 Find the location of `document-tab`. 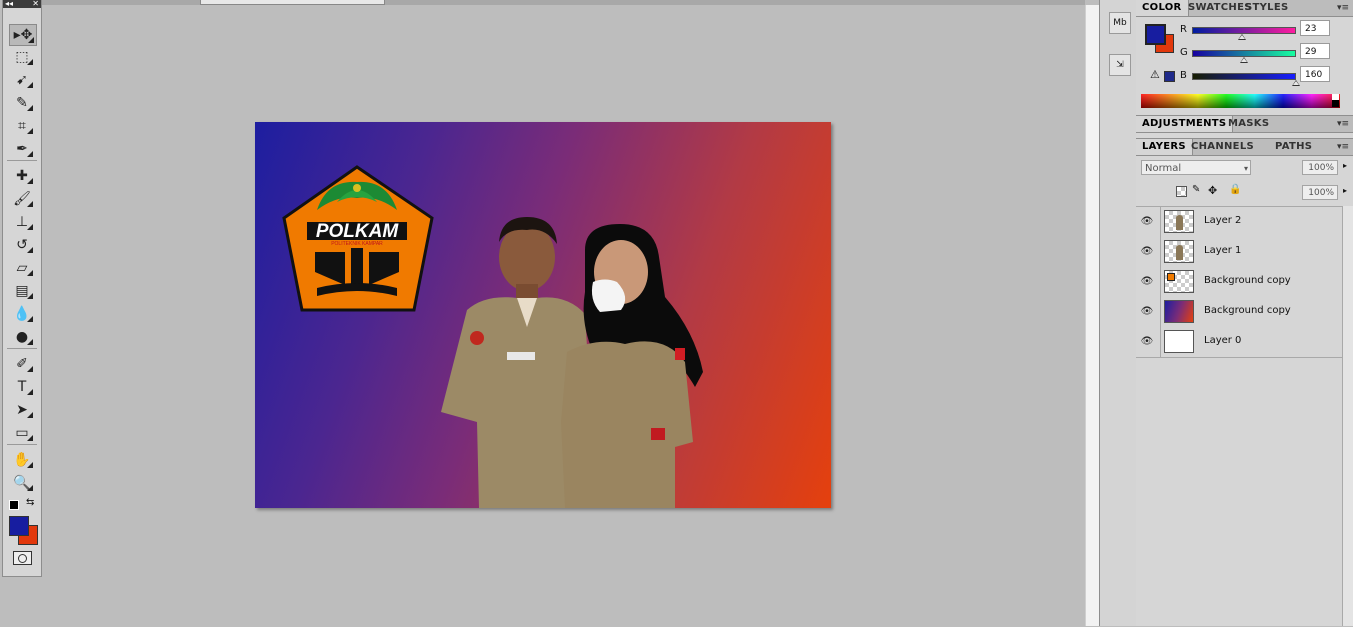

document-tab is located at coordinates (292, 2).